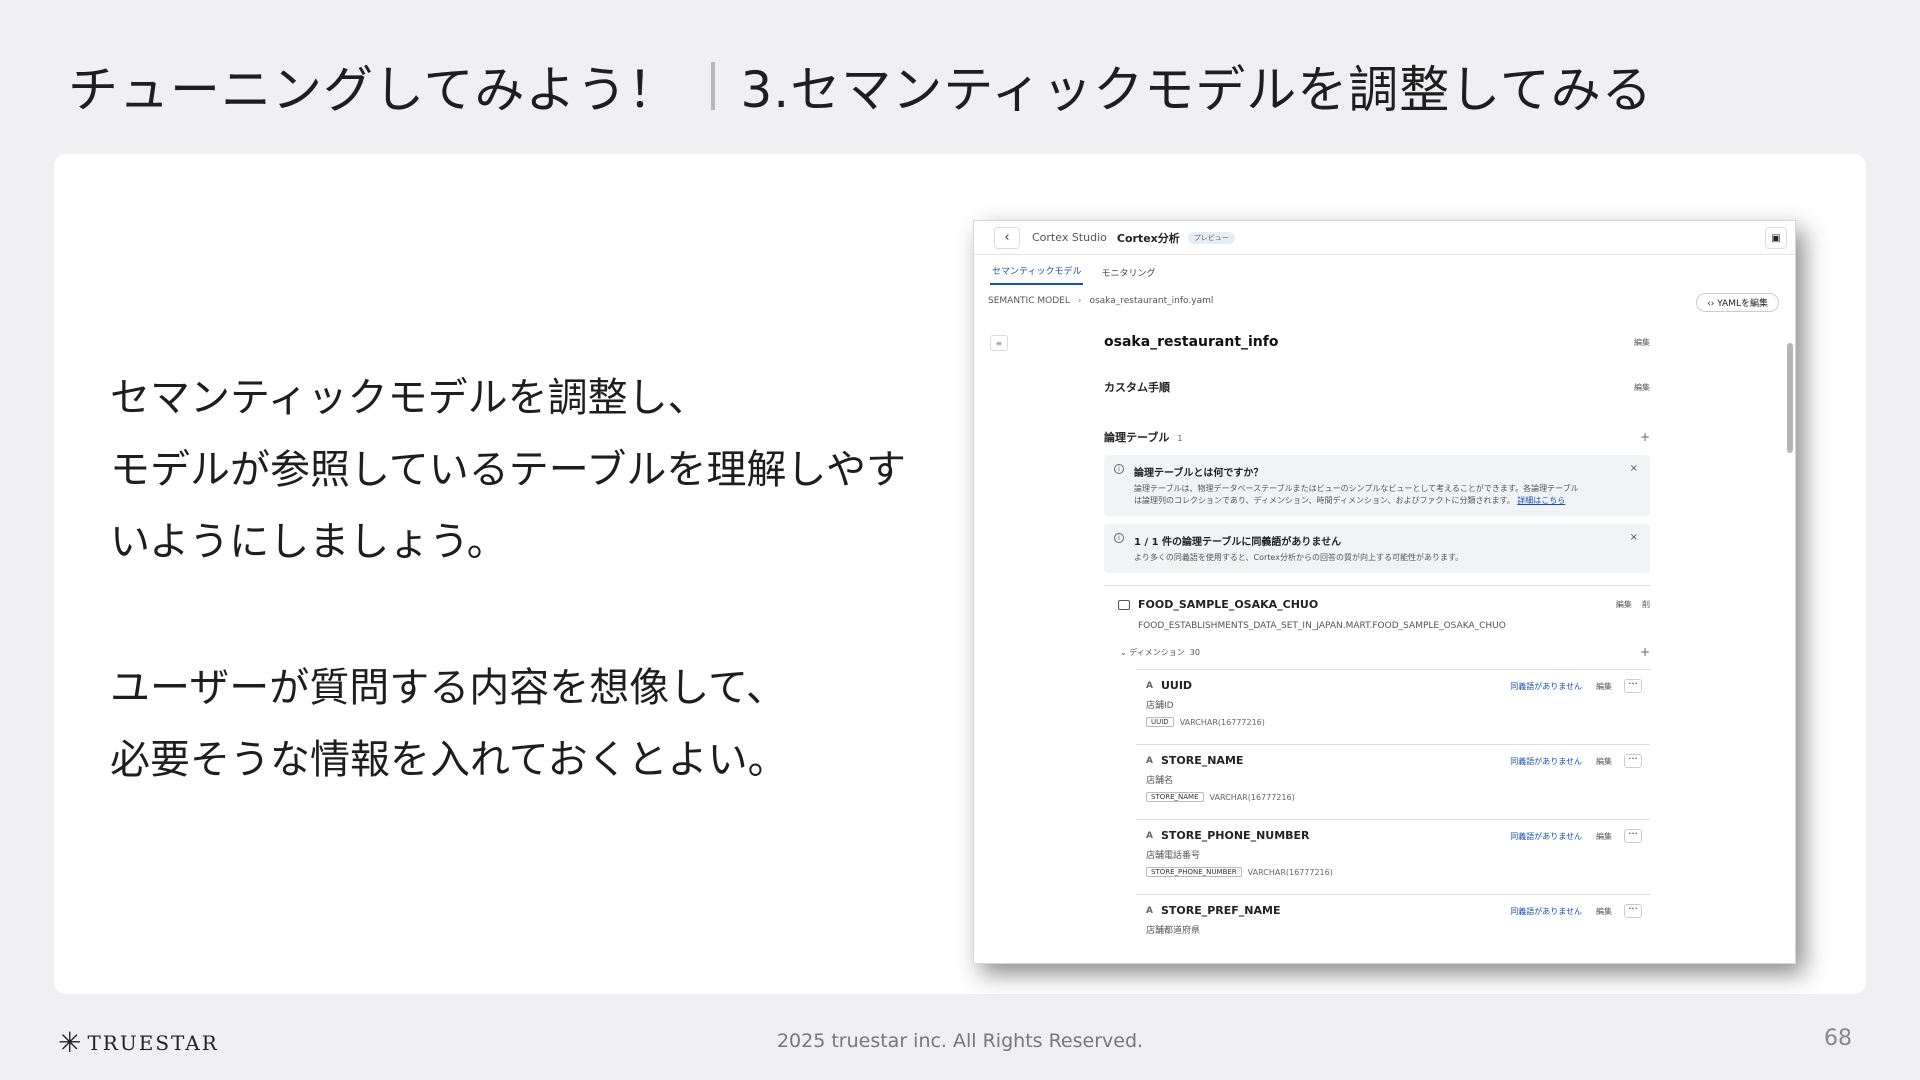  I want to click on edit-custom-steps-button: 編集, so click(1642, 387).